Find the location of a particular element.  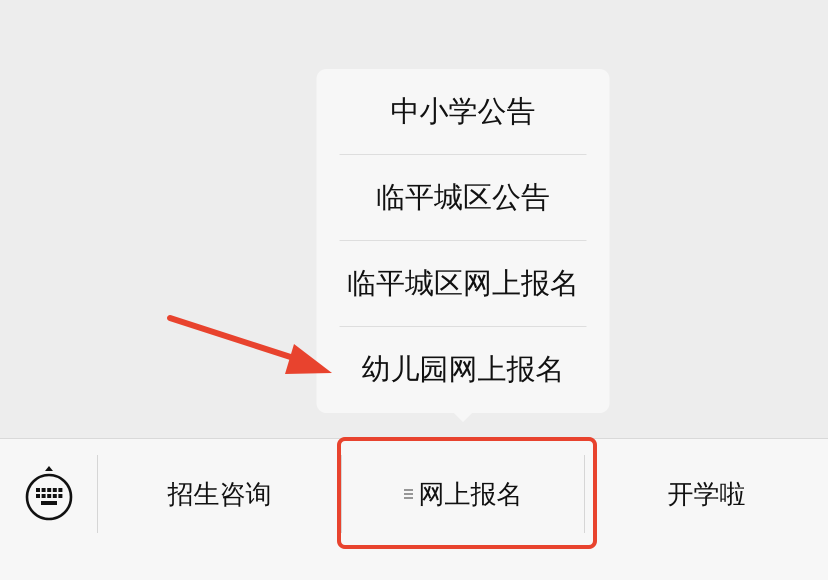

submenu-item: 临平城区网上报名 is located at coordinates (463, 284).